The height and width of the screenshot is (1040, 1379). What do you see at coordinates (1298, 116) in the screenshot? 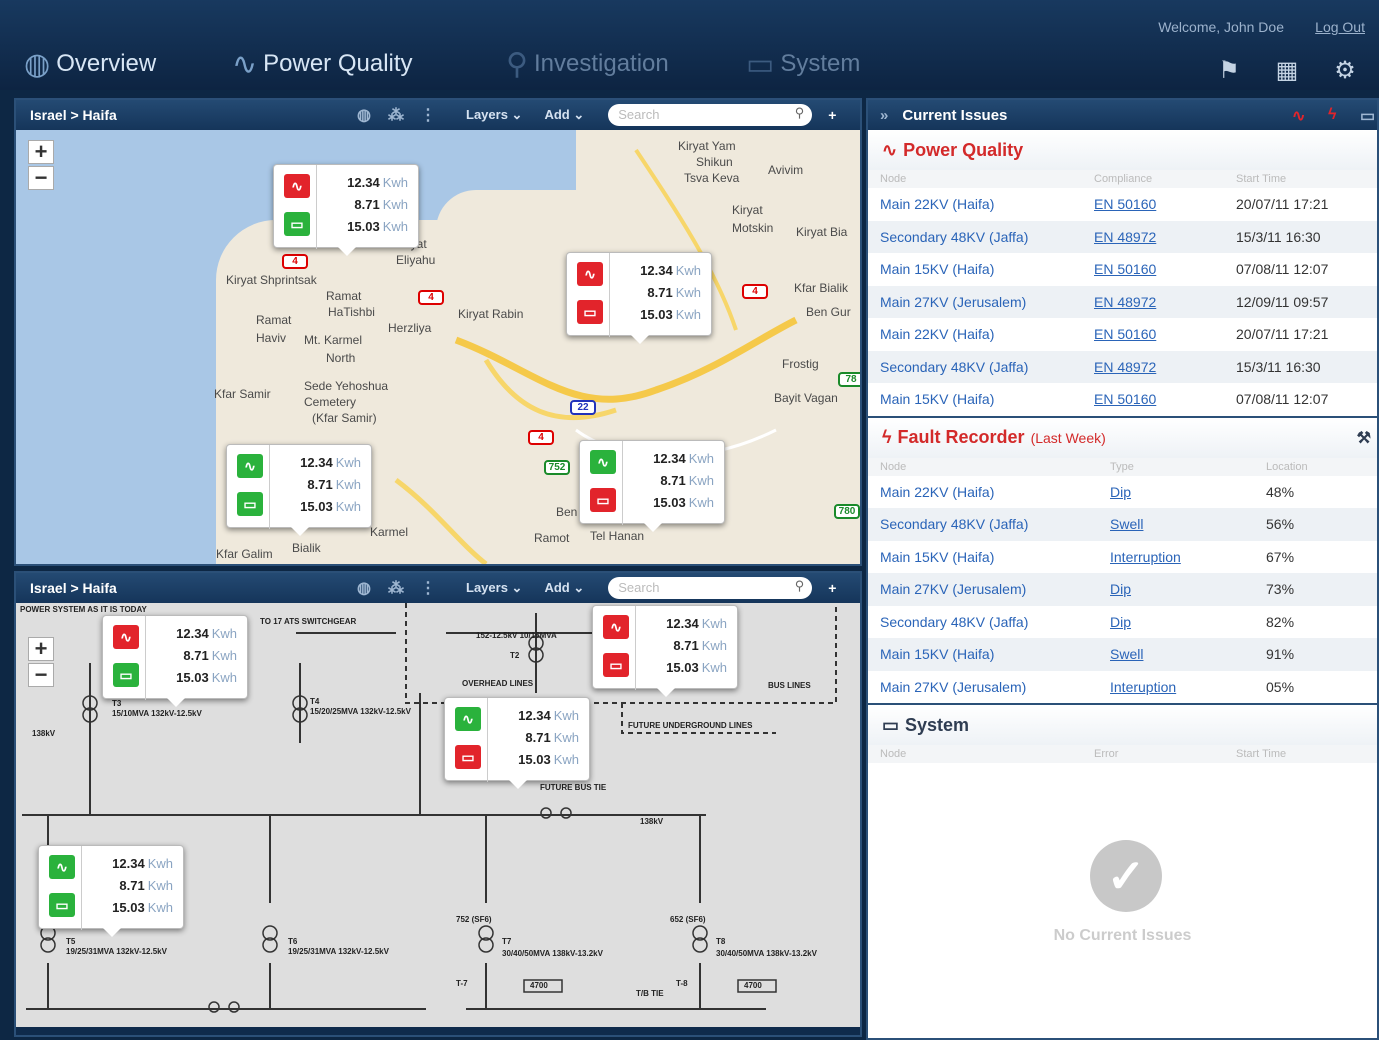
I see `pulse-icon: ∿` at bounding box center [1298, 116].